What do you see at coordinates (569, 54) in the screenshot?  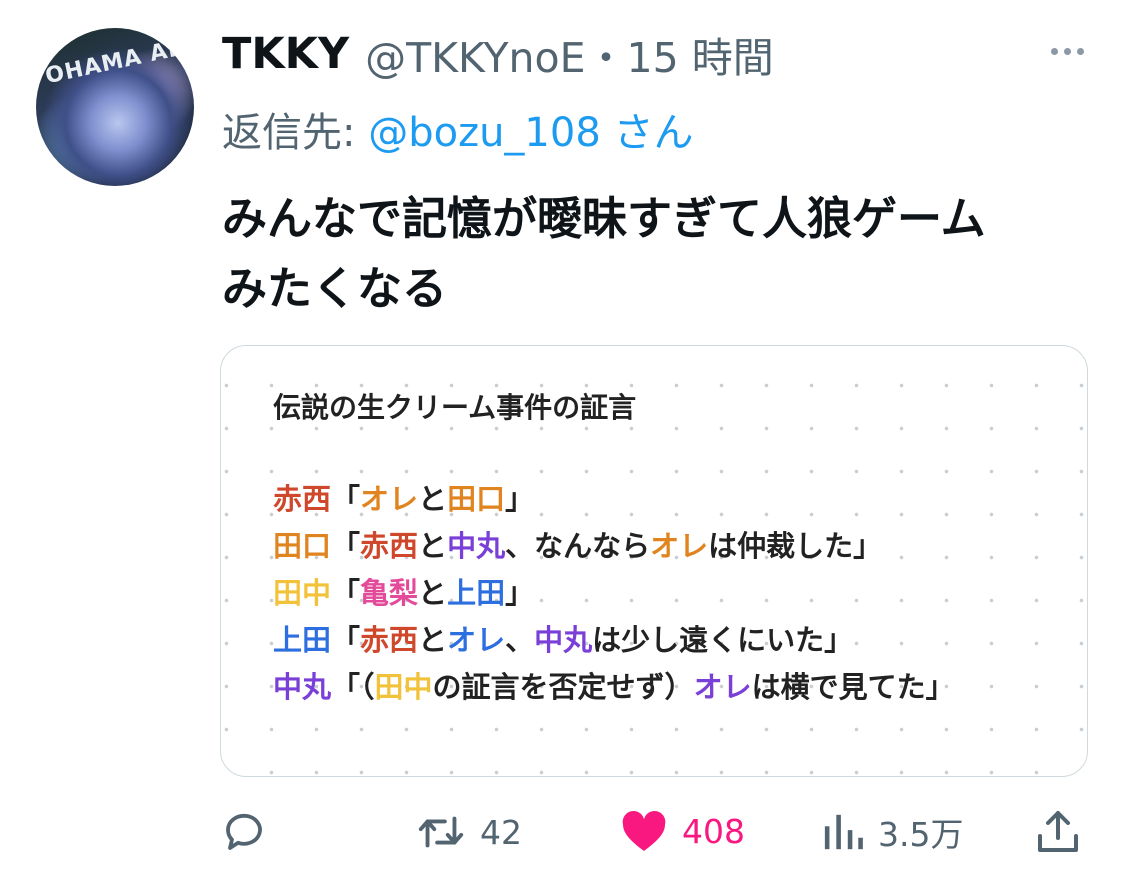 I see `handle-and-time: @TKKYnoE・15 時間` at bounding box center [569, 54].